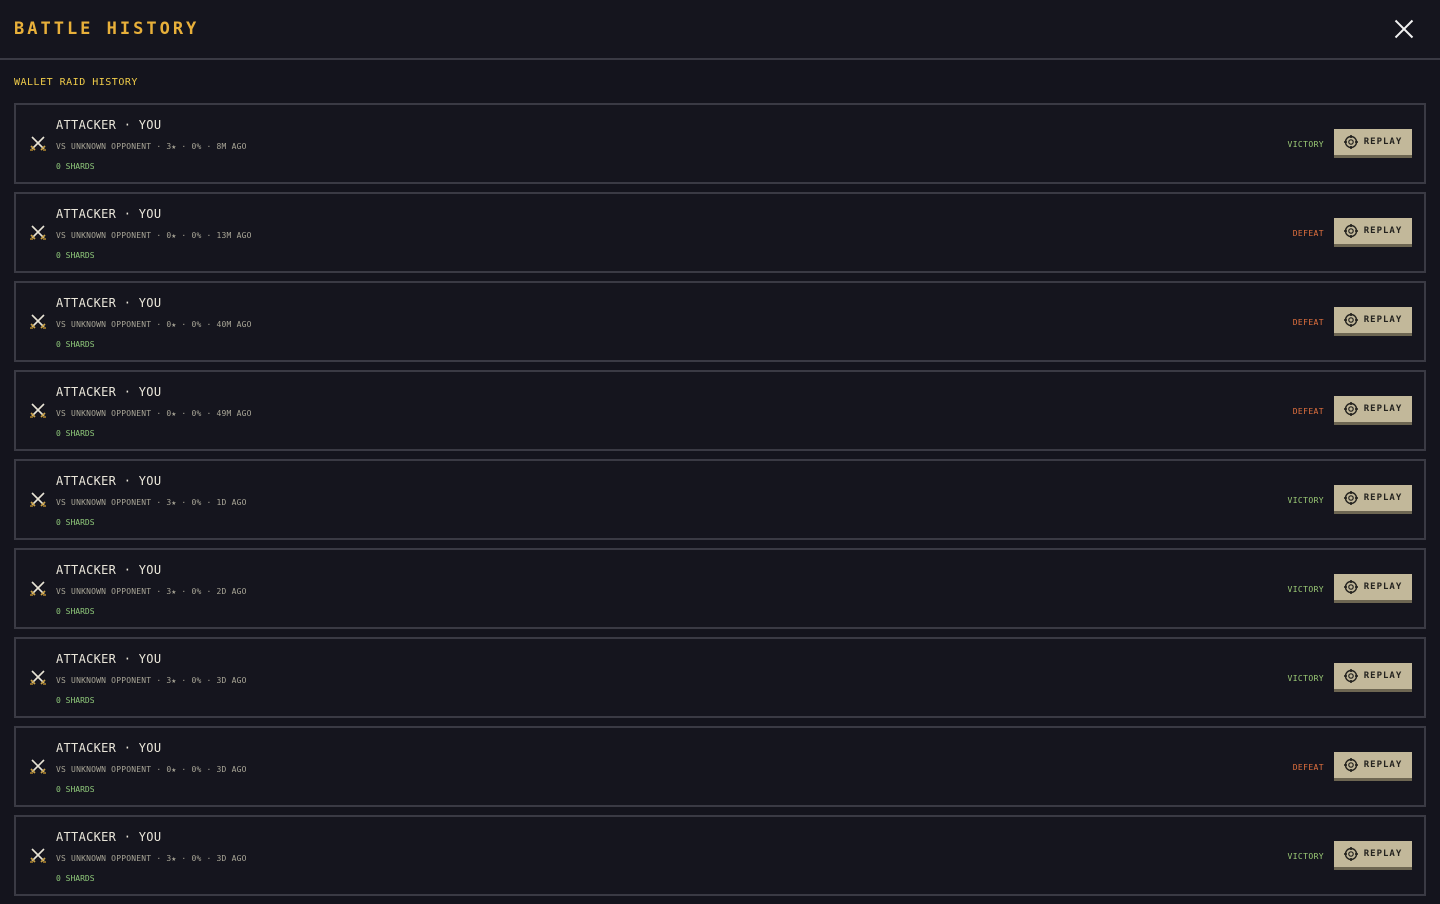  I want to click on page-title: BATTLE HISTORY, so click(107, 29).